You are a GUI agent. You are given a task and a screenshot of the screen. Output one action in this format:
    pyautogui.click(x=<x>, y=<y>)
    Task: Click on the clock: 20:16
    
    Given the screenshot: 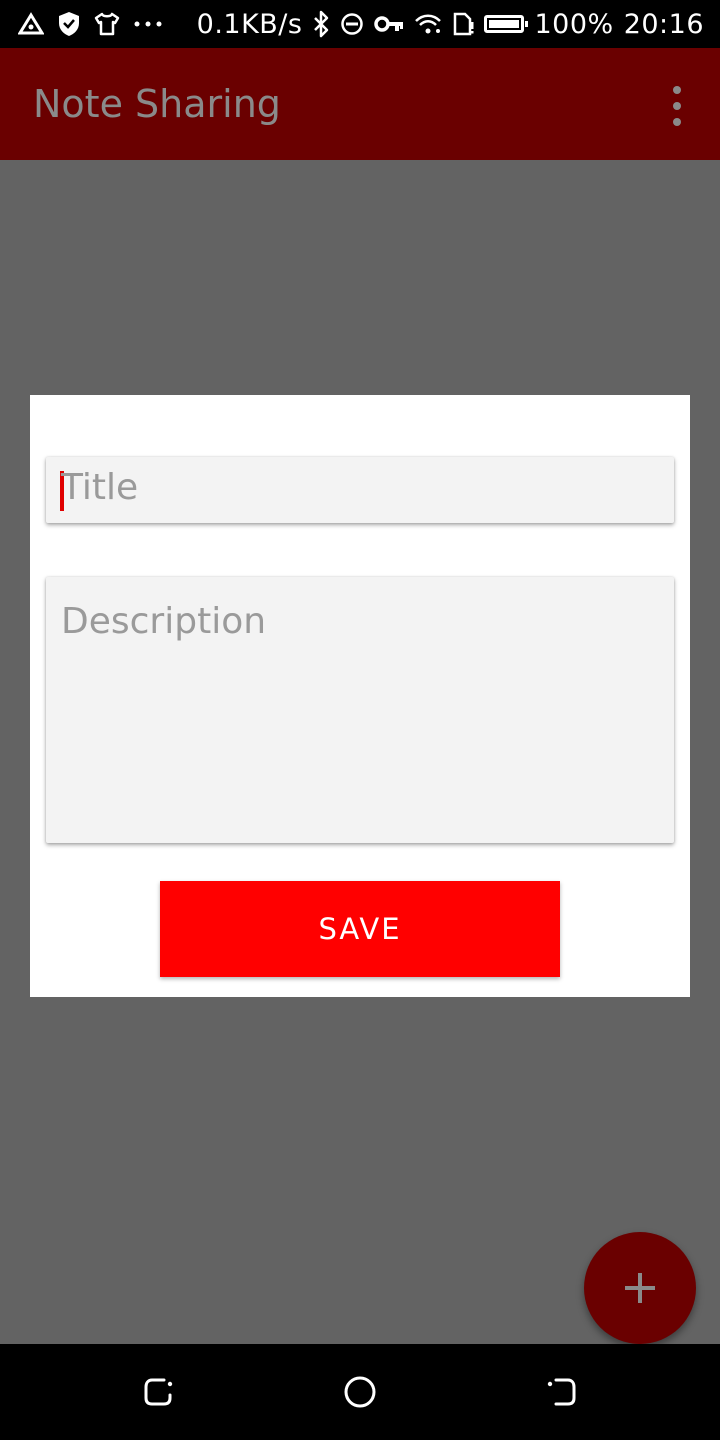 What is the action you would take?
    pyautogui.click(x=663, y=24)
    